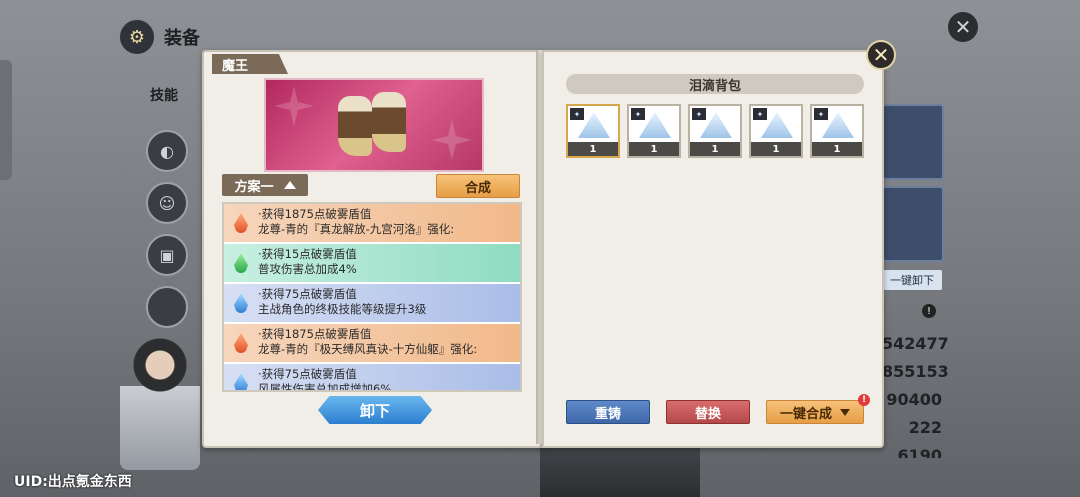 The width and height of the screenshot is (1080, 497). Describe the element at coordinates (929, 311) in the screenshot. I see `exclamation-icon: !` at that location.